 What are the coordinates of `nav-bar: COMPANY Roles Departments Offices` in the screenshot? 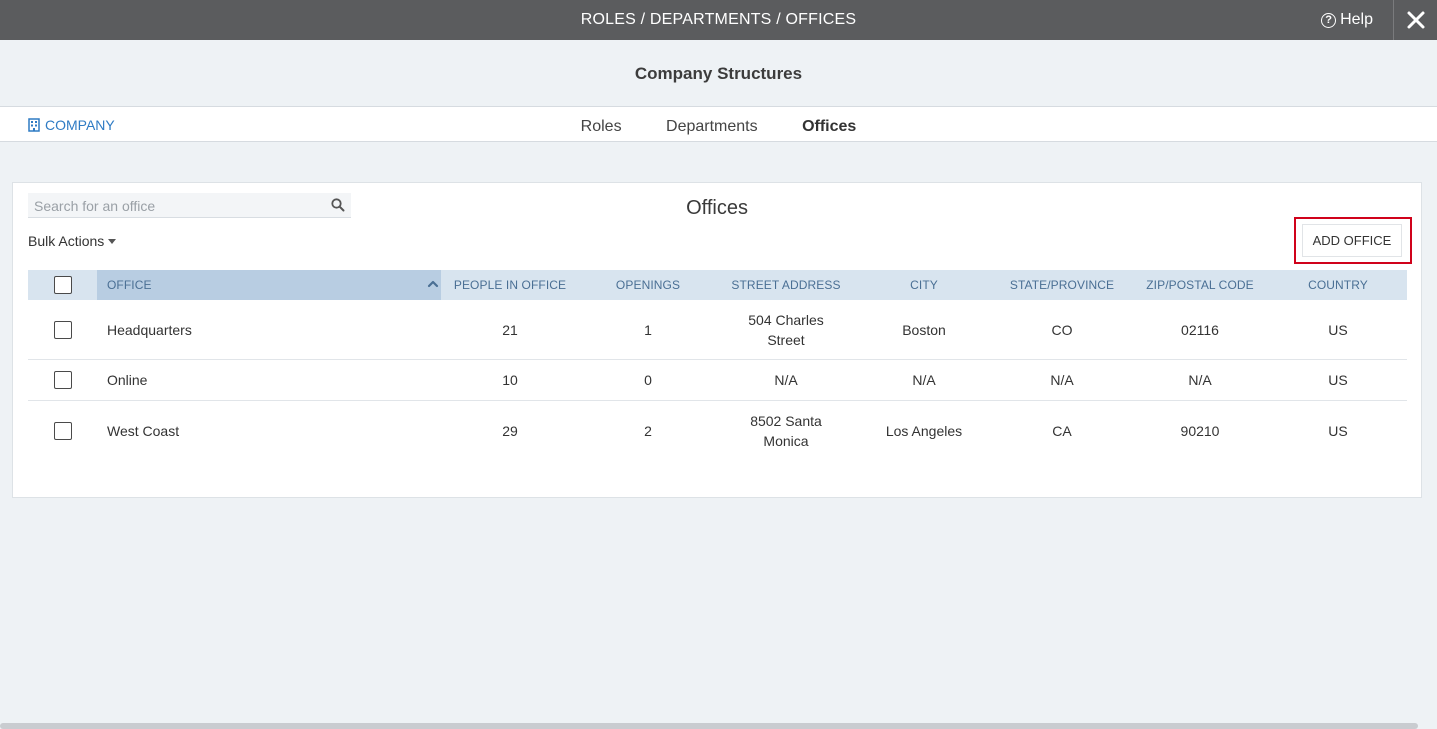 It's located at (718, 124).